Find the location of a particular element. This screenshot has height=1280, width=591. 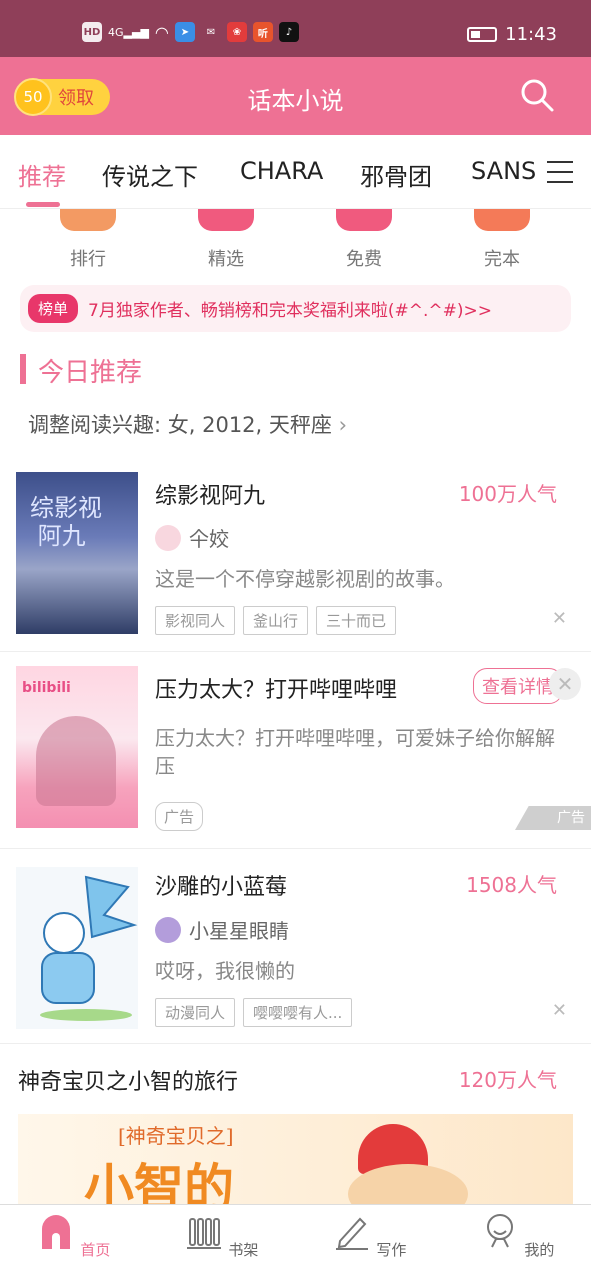

free-icon is located at coordinates (364, 220).